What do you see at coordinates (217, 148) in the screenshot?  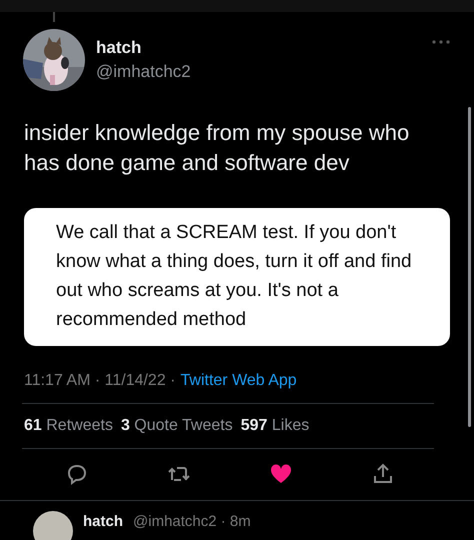 I see `tweet-text: insider knowledge from my spouse who has done game and software dev` at bounding box center [217, 148].